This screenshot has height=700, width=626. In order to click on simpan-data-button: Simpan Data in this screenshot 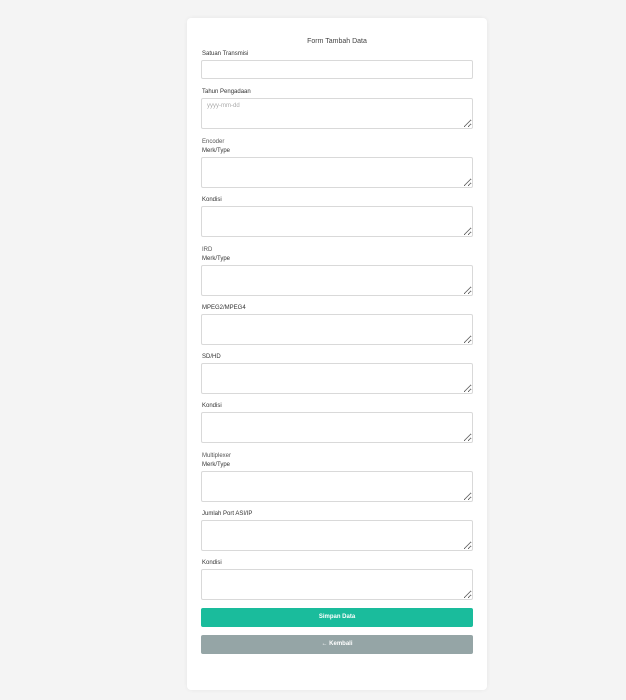, I will do `click(337, 617)`.